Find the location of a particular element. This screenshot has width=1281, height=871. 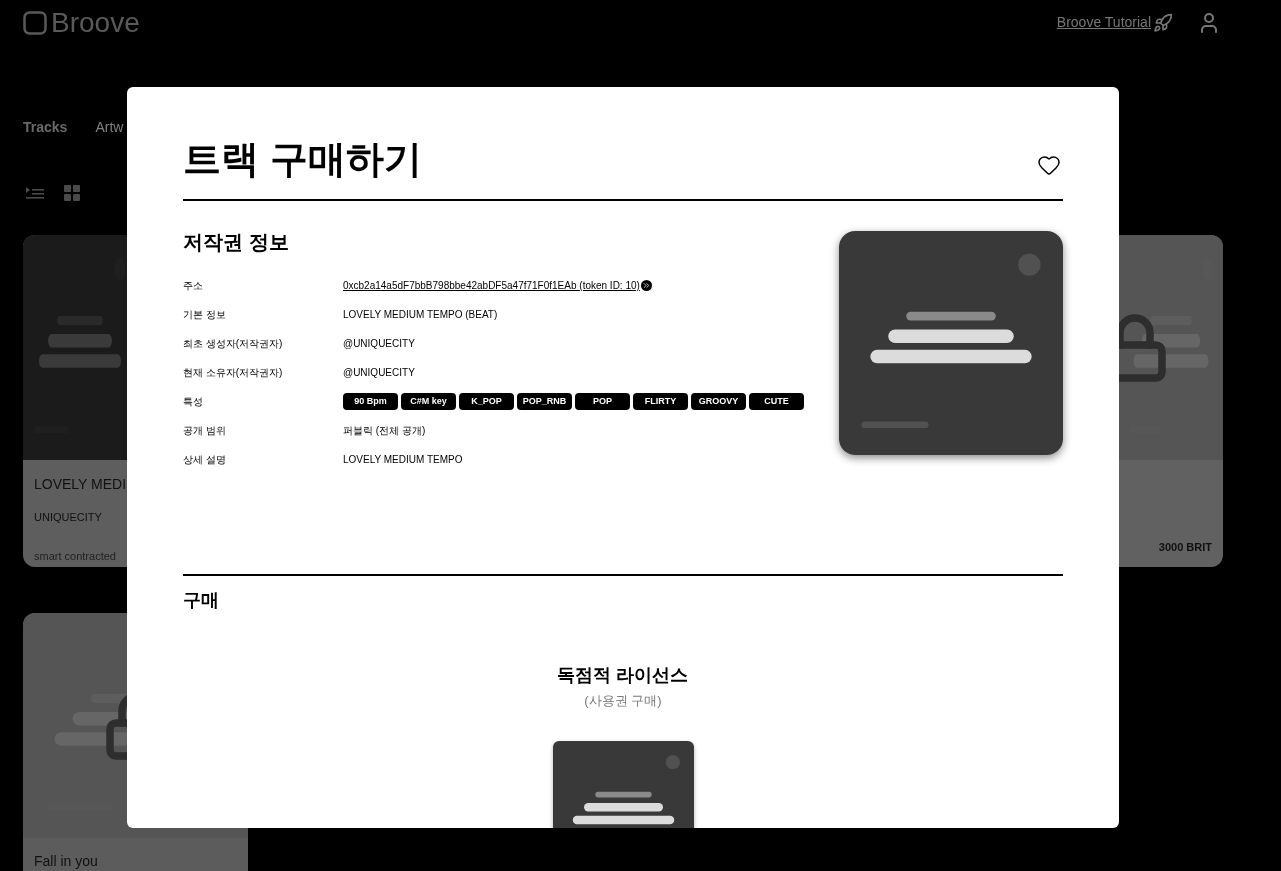

tag: POP_RNB is located at coordinates (544, 401).